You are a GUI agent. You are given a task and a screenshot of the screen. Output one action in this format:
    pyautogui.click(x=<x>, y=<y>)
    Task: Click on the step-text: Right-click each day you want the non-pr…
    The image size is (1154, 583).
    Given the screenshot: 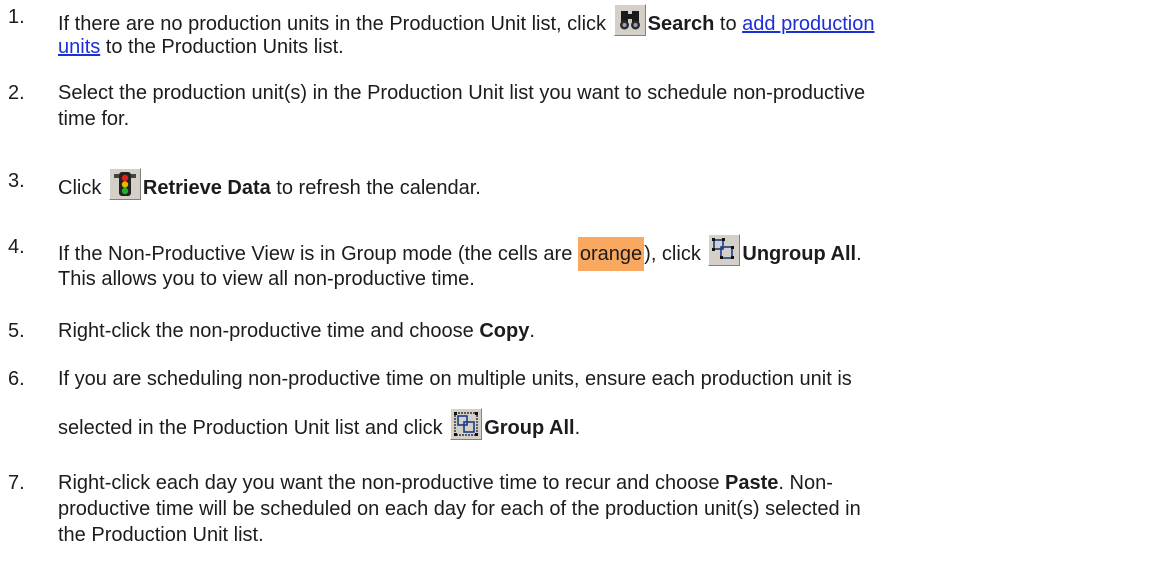 What is the action you would take?
    pyautogui.click(x=599, y=509)
    